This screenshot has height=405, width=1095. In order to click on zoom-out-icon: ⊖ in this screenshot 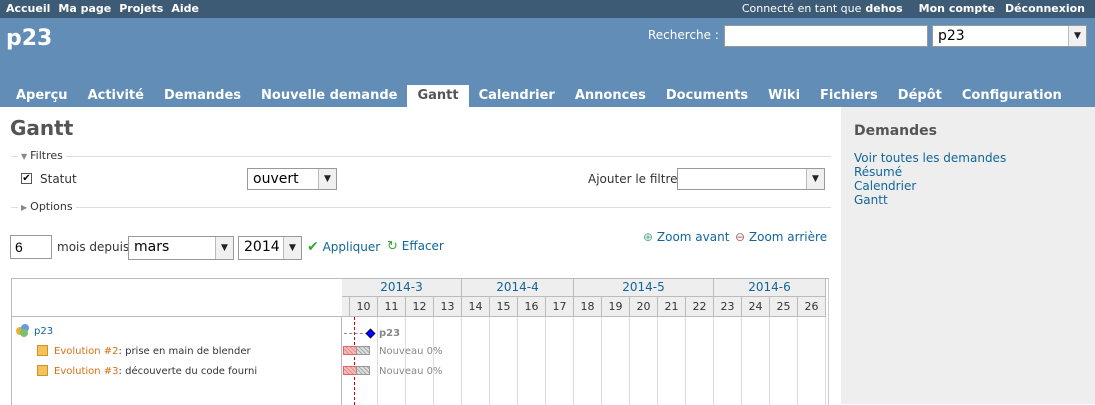, I will do `click(740, 237)`.